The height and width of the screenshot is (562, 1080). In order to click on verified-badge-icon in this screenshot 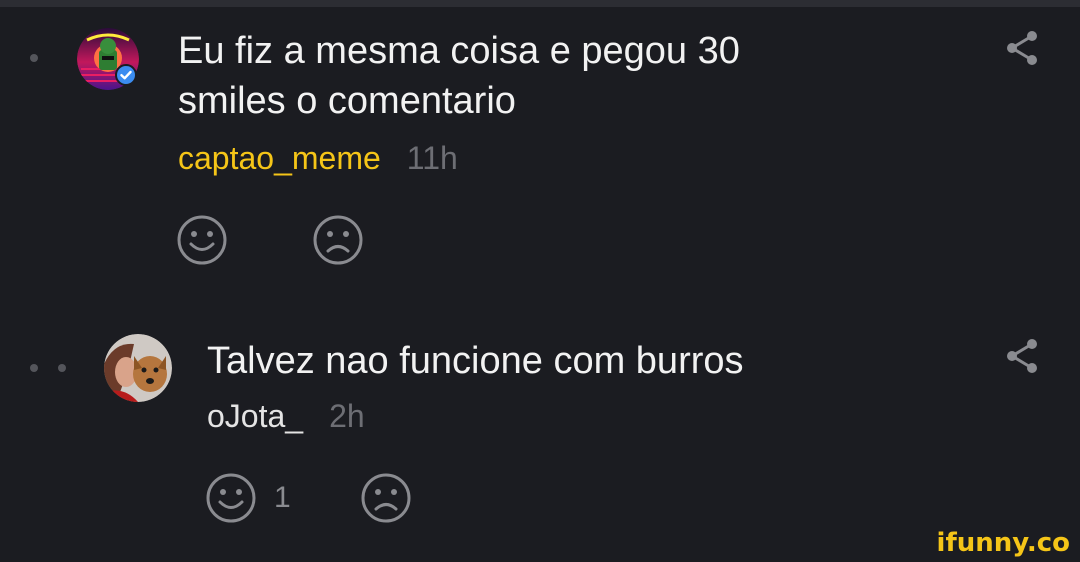, I will do `click(126, 75)`.